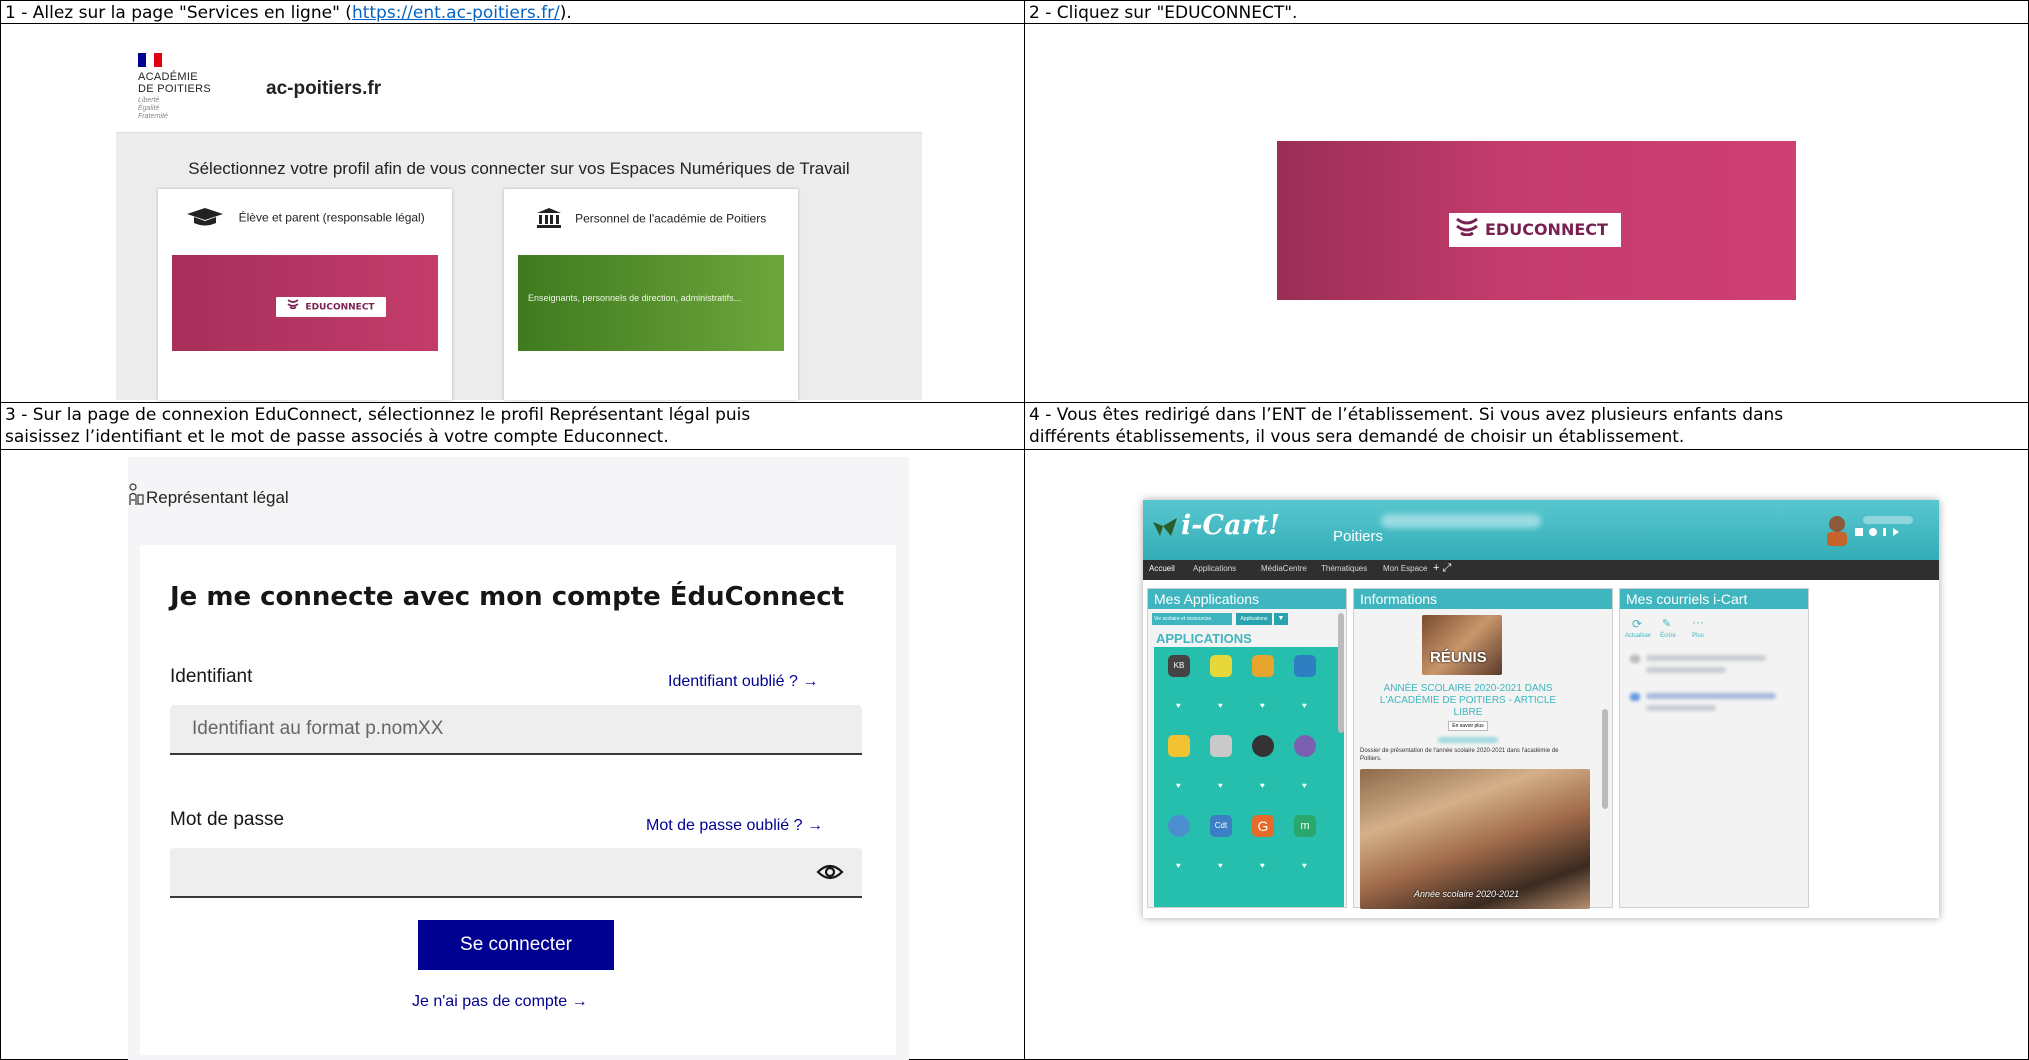 The height and width of the screenshot is (1060, 2029). Describe the element at coordinates (1541, 530) in the screenshot. I see `ent-header: i-Cart! Poitiers` at that location.